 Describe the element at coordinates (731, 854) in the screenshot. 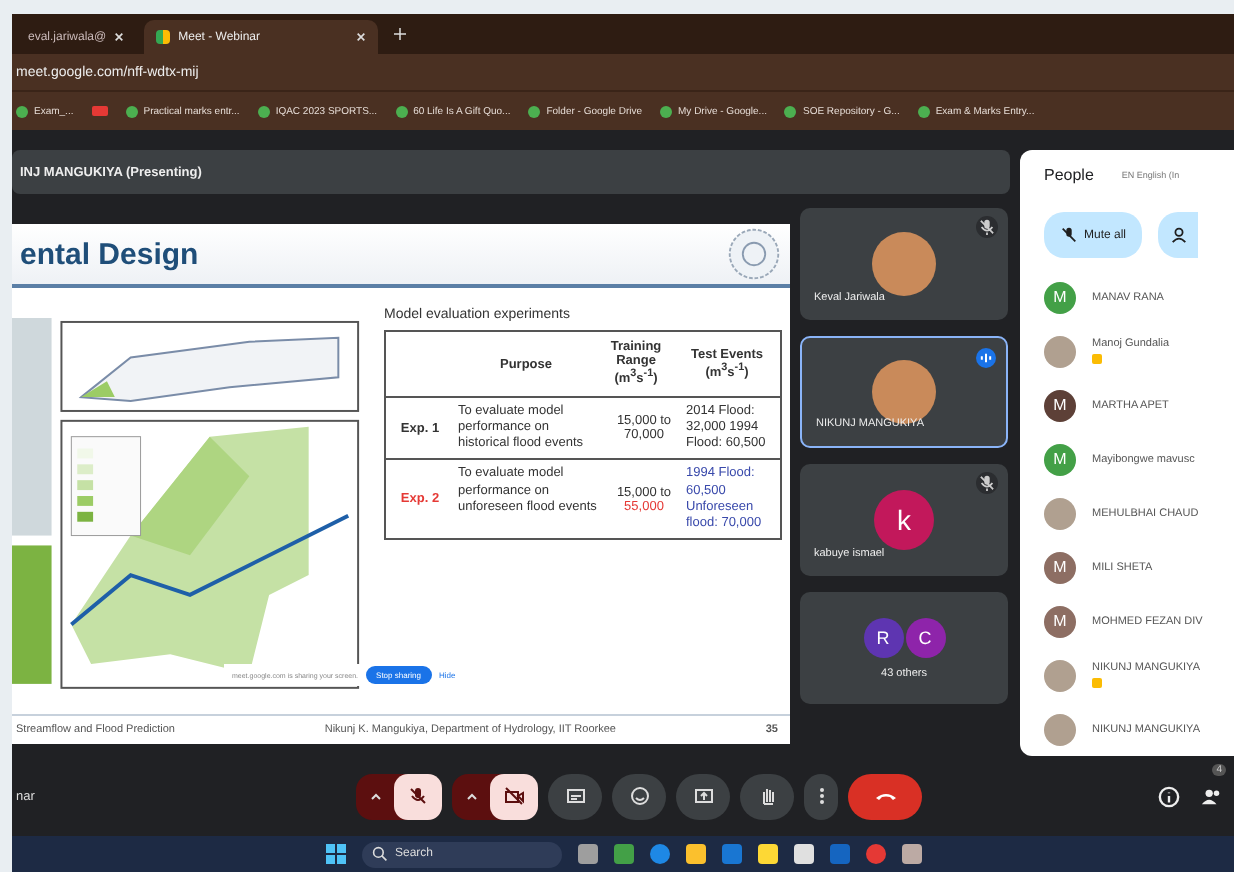

I see `mail-icon` at that location.